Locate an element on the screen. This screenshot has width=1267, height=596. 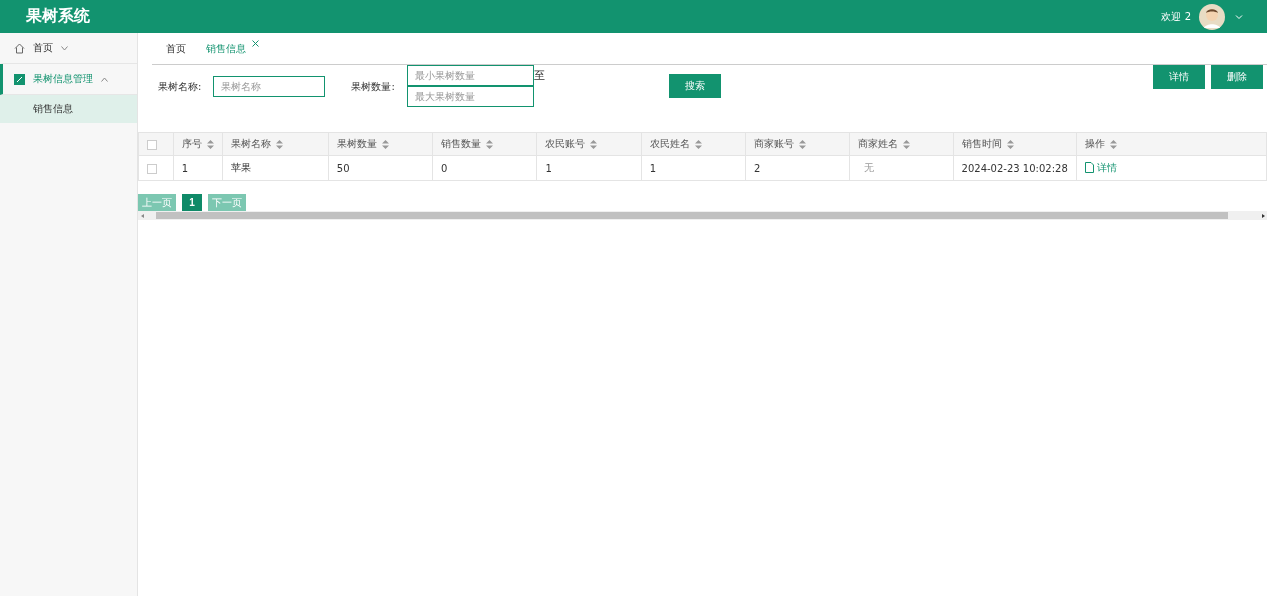
home-icon is located at coordinates (19, 48).